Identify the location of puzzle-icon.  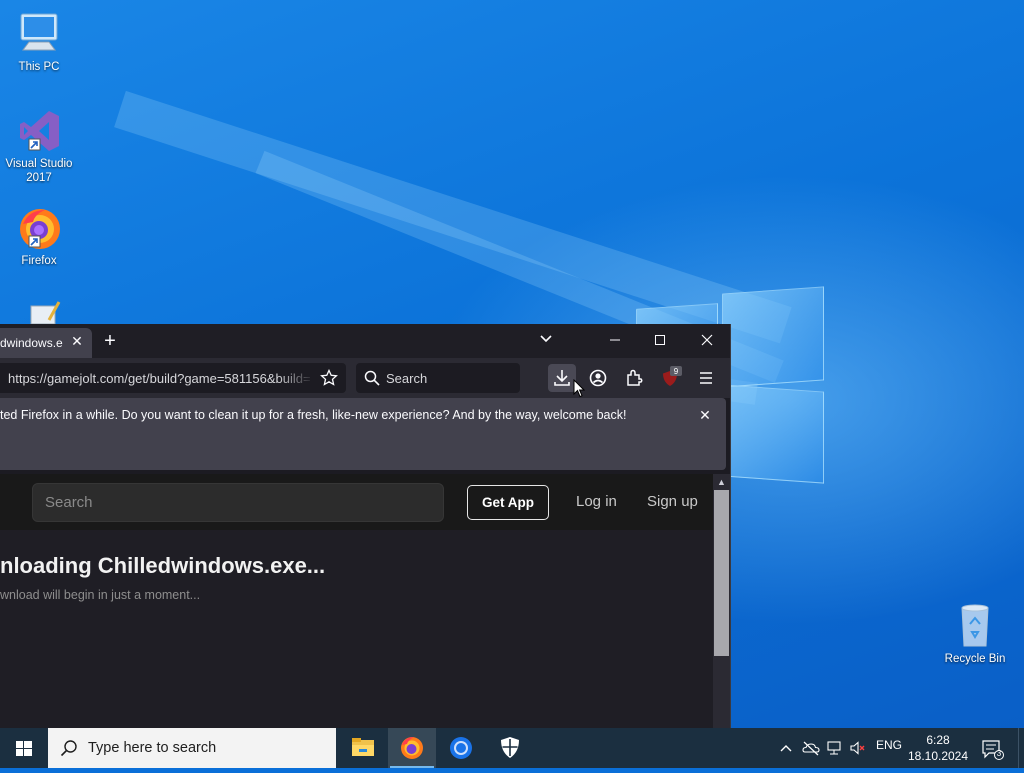
(635, 377).